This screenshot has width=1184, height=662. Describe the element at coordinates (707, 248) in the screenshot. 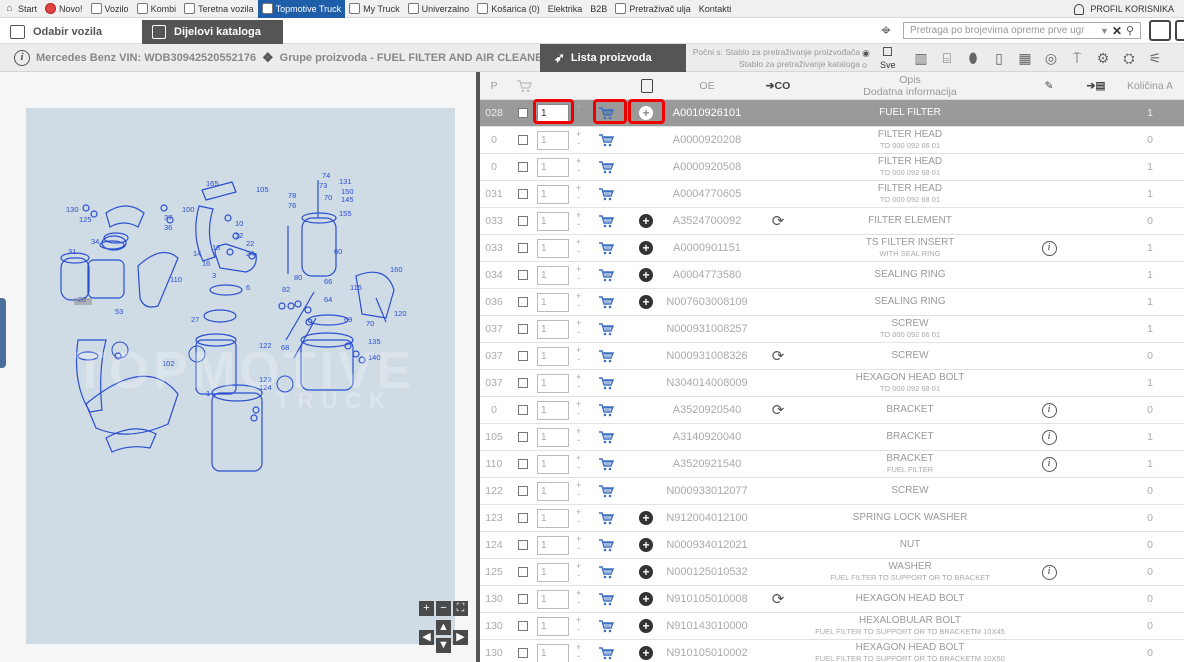

I see `oe-number: A0000901151` at that location.